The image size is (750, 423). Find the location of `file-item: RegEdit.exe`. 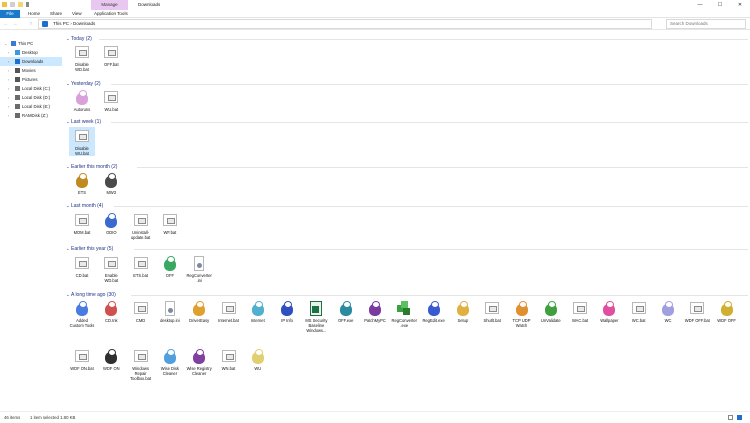

file-item: RegEdit.exe is located at coordinates (434, 311).